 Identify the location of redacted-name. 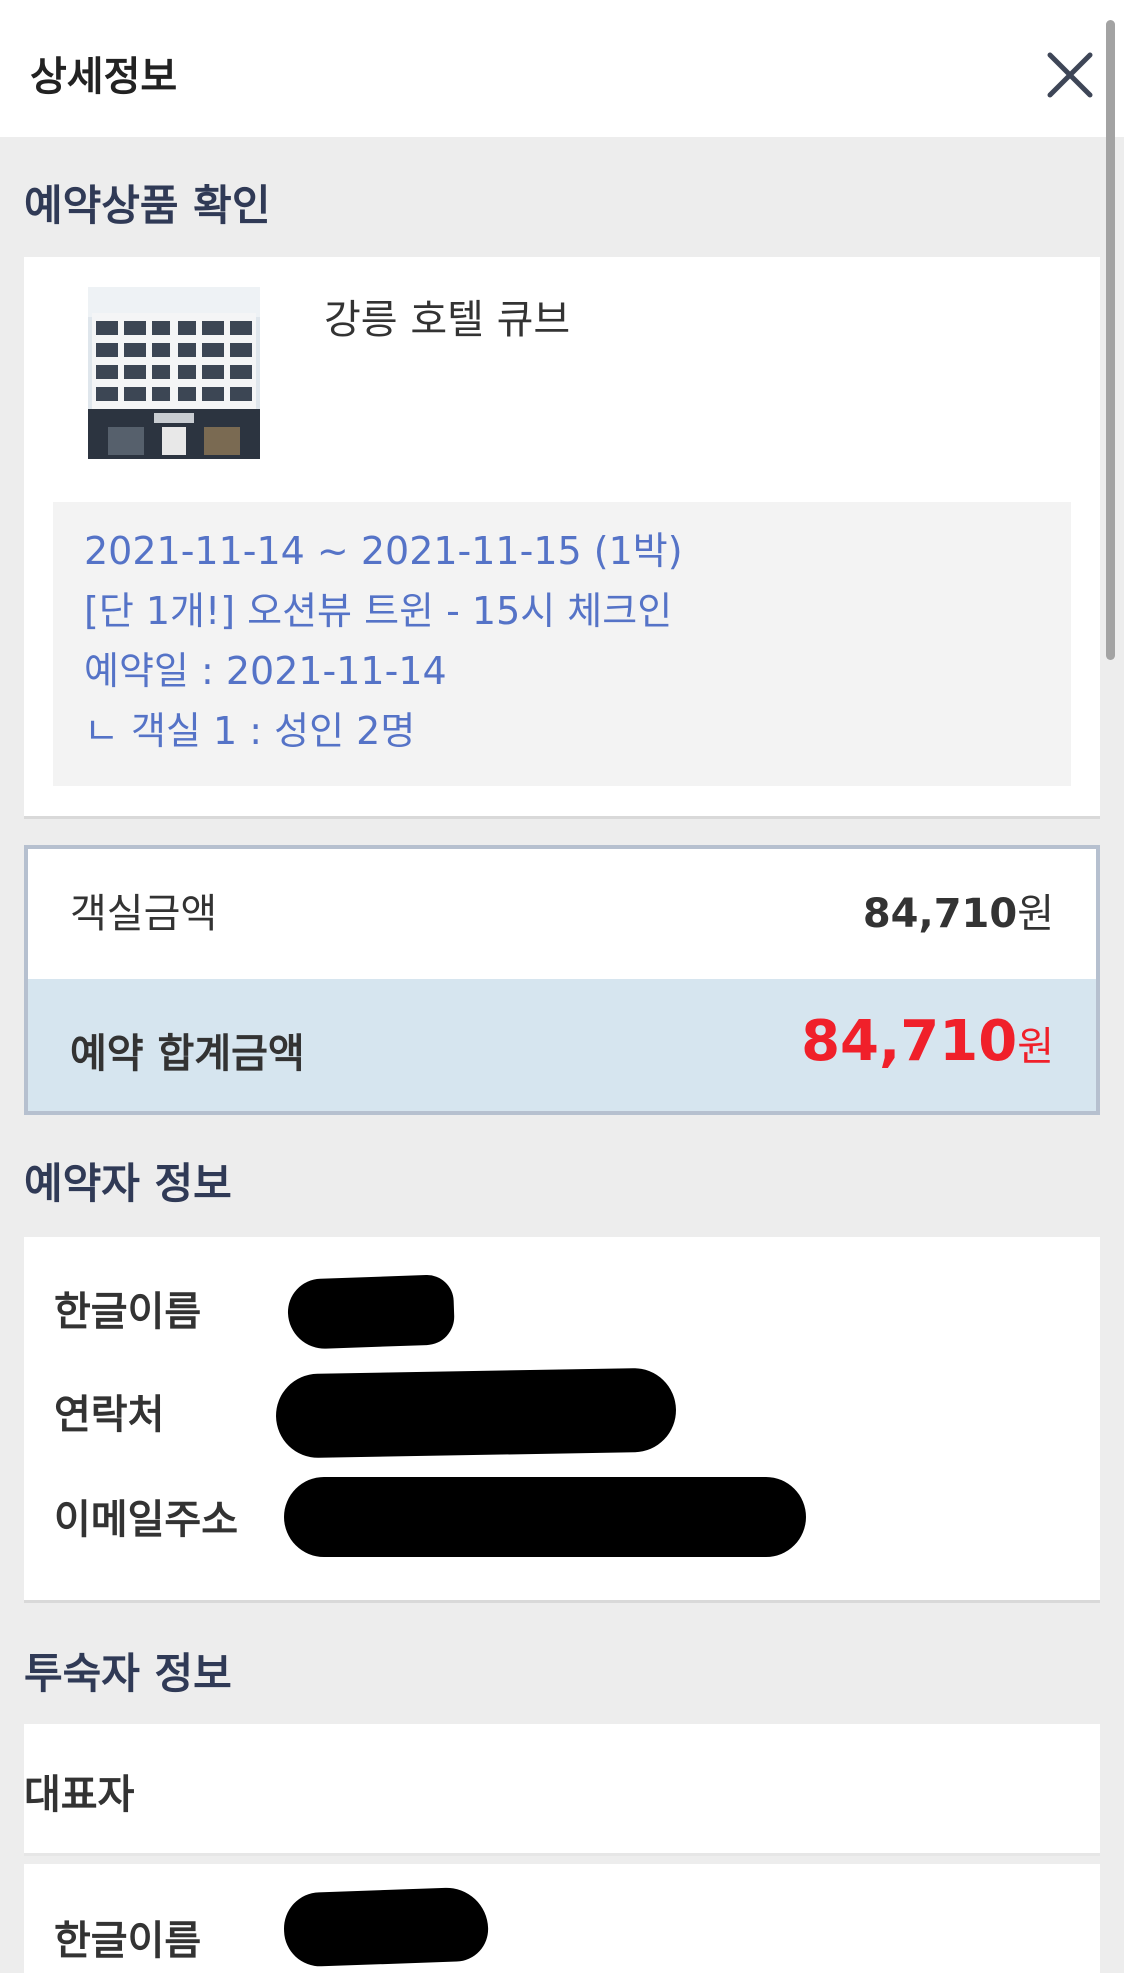
(371, 1312).